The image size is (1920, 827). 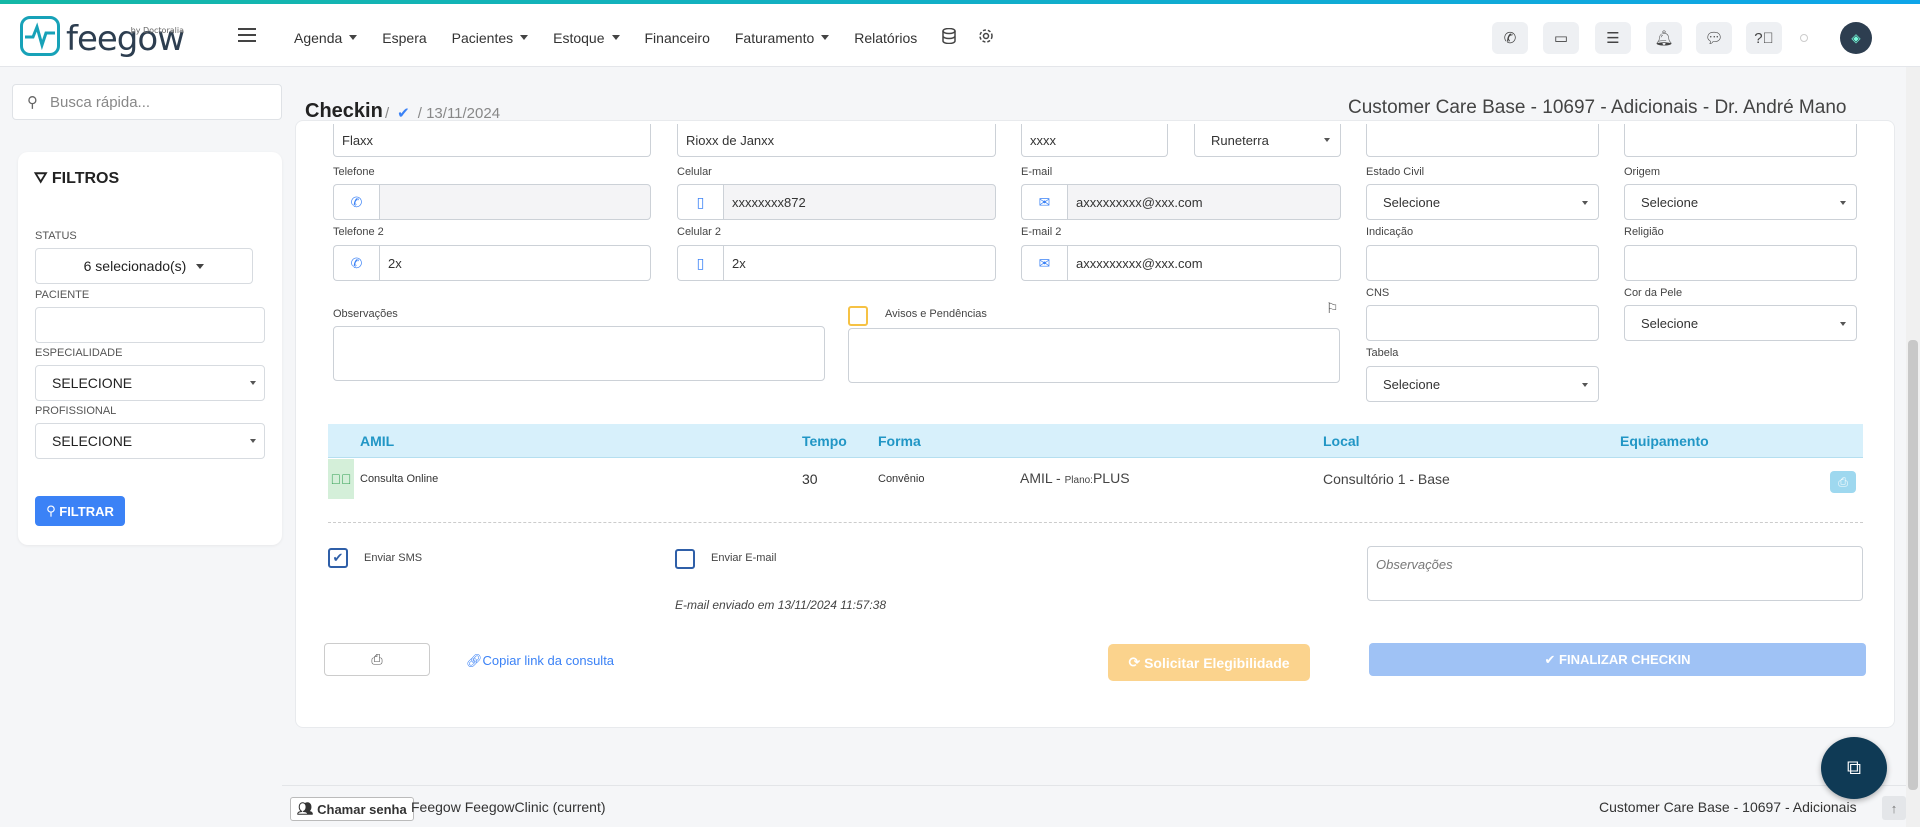 I want to click on email-input: axxxxxxxxx@xxx.com, so click(x=1204, y=202).